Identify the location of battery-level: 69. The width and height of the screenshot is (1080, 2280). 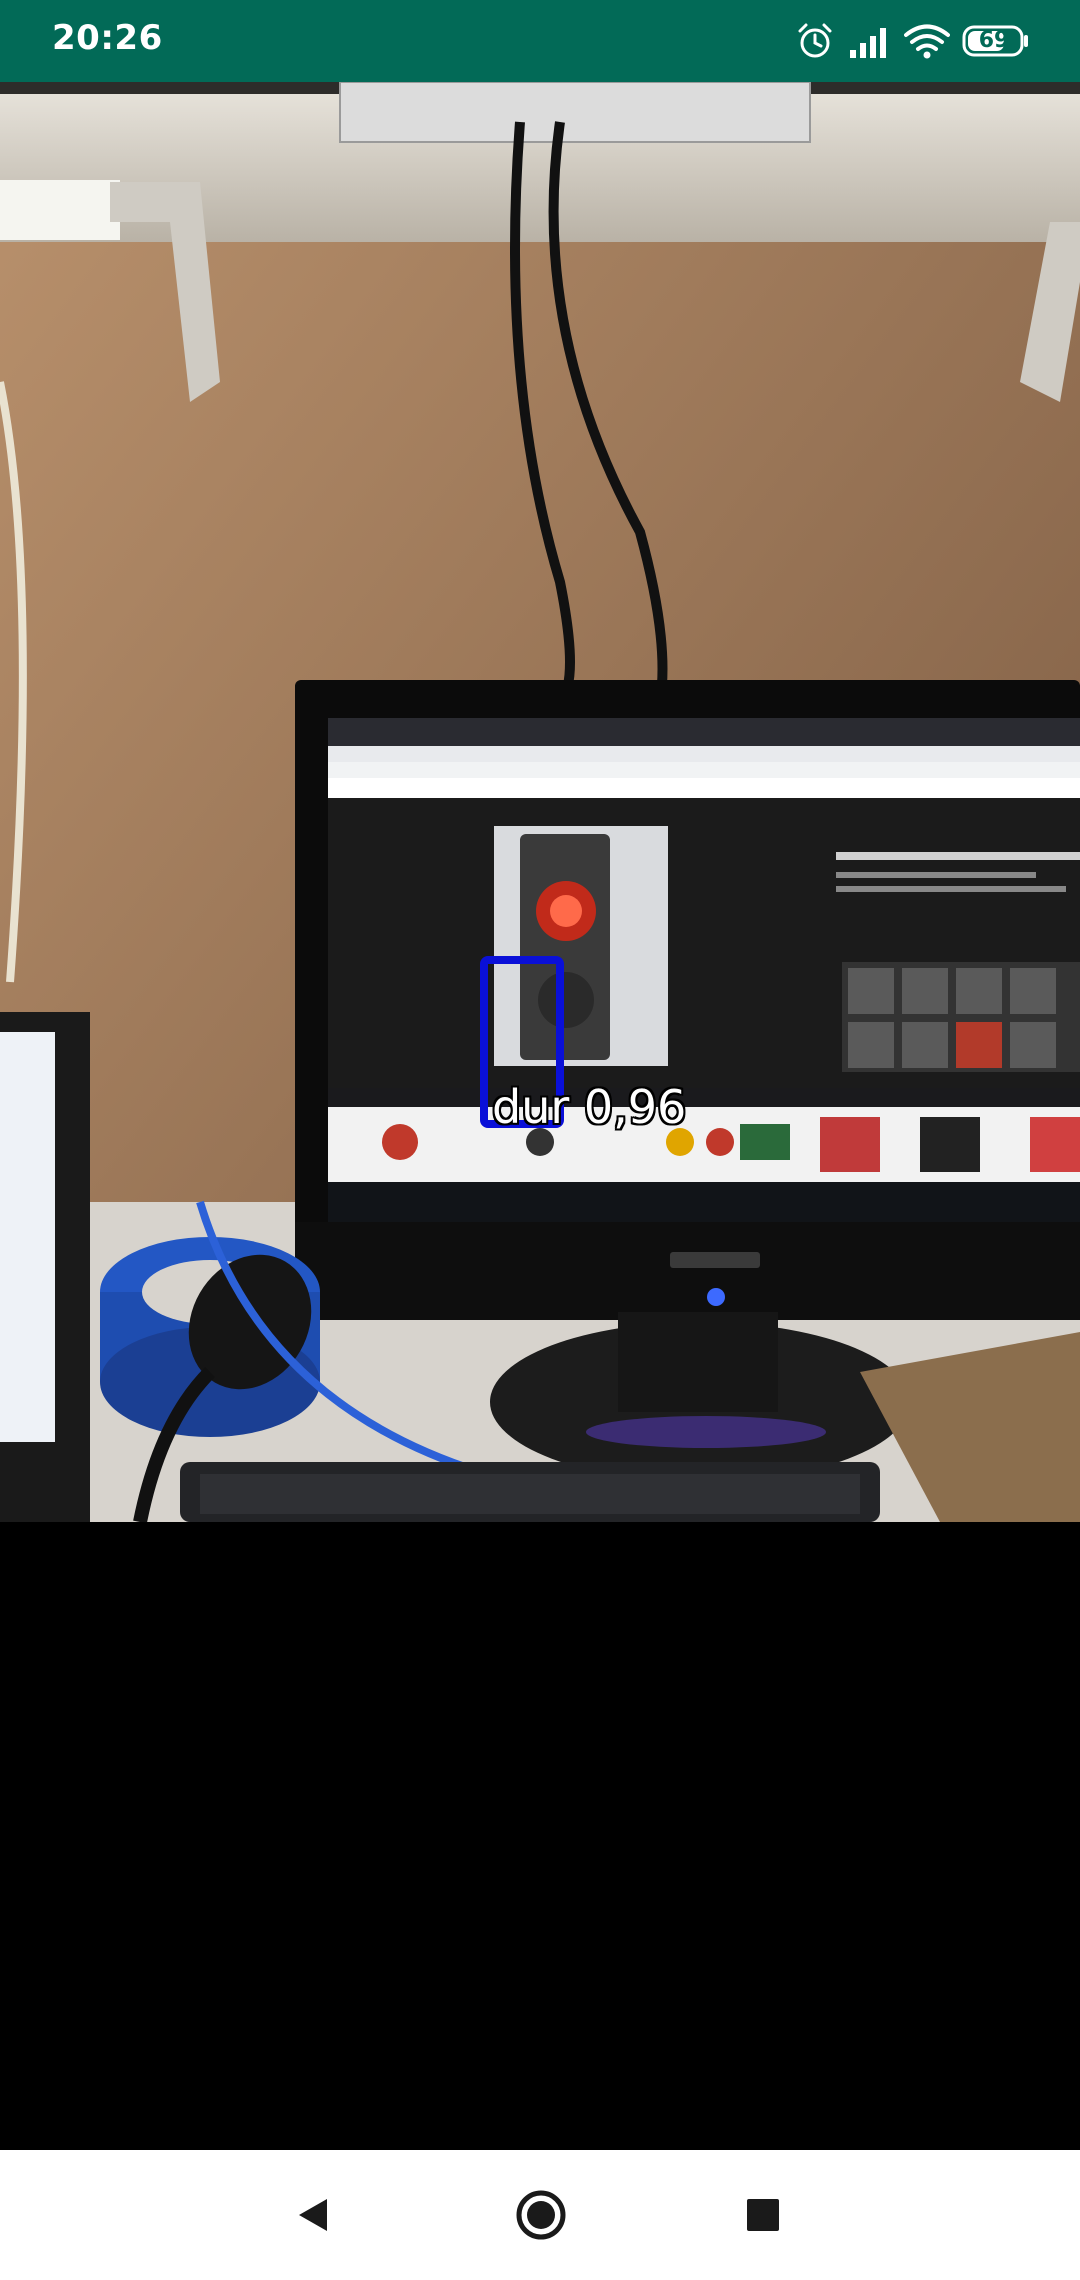
(994, 40).